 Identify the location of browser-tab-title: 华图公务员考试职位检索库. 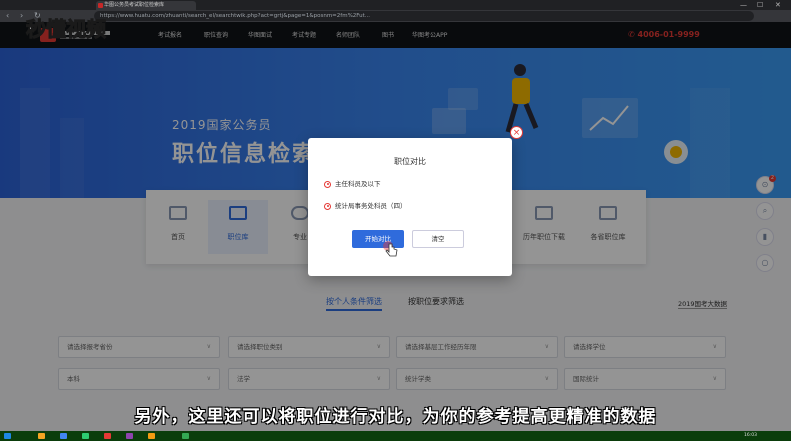
(134, 5).